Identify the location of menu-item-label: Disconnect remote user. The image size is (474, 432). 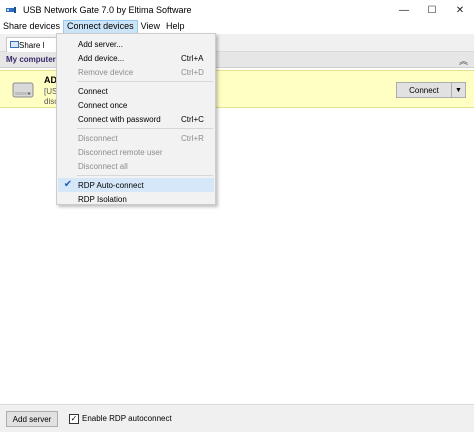
(120, 152).